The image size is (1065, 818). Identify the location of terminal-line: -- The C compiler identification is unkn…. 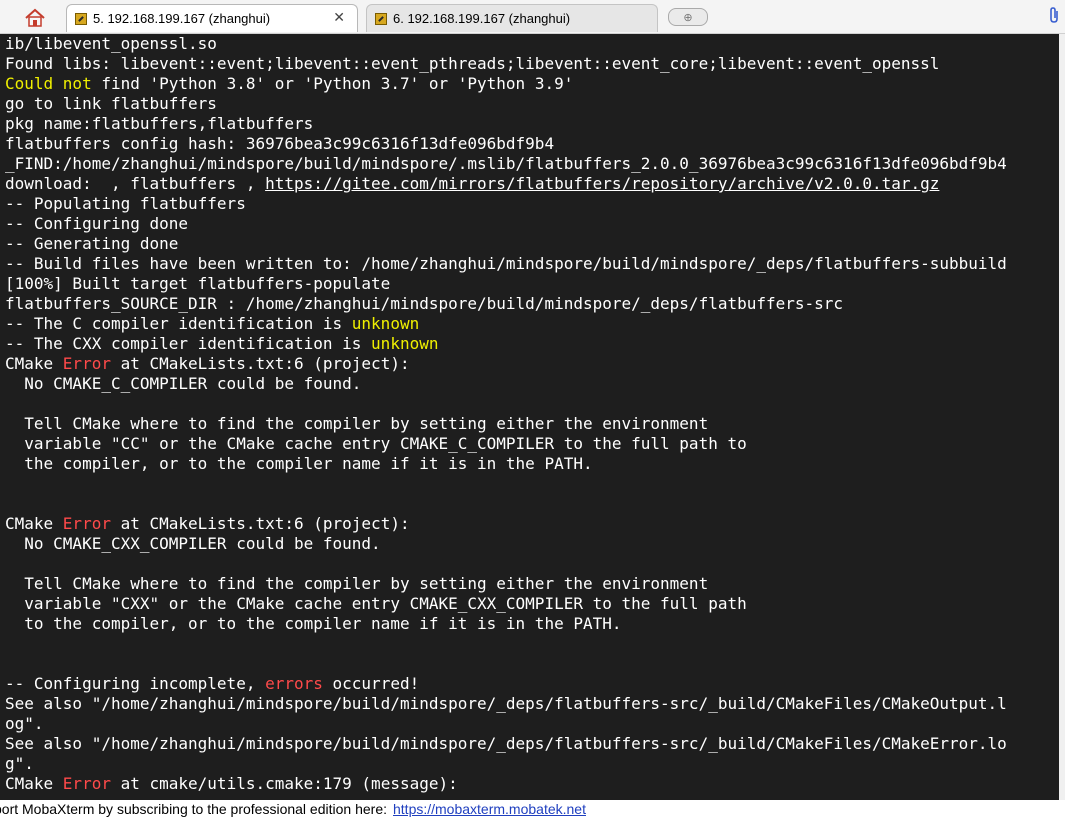
(529, 324).